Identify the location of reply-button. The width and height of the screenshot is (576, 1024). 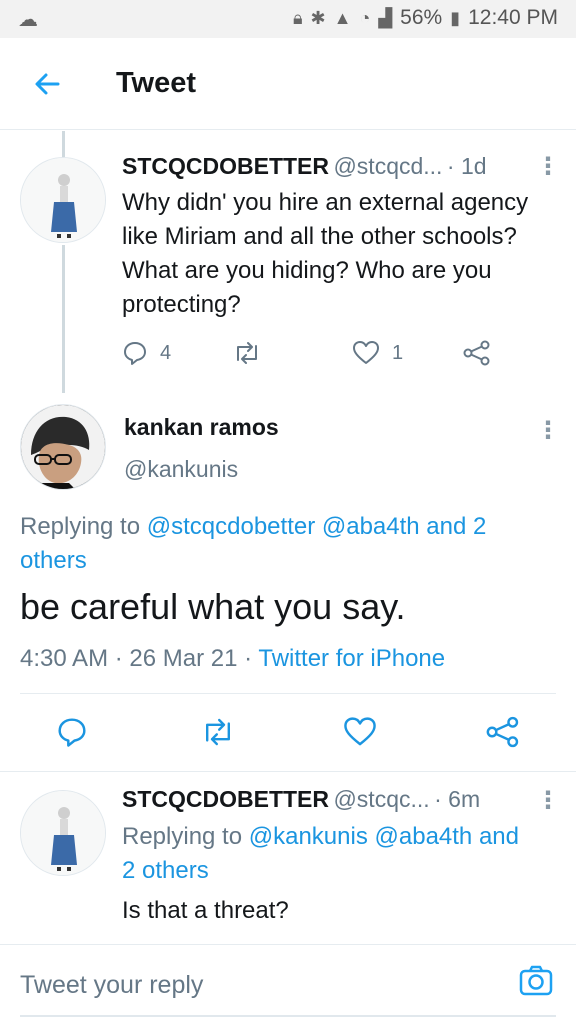
(72, 732).